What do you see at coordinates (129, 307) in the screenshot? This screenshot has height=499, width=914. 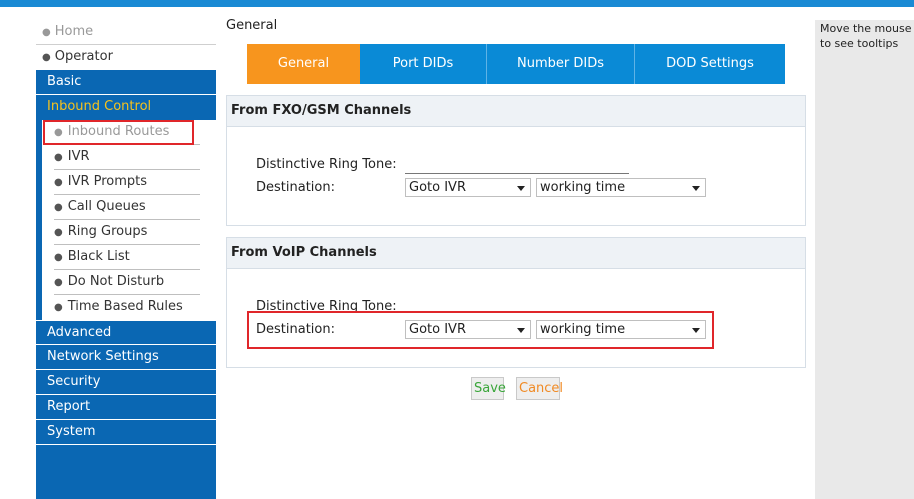 I see `sidebar-item-time-based-rules: ● Time Based Rules` at bounding box center [129, 307].